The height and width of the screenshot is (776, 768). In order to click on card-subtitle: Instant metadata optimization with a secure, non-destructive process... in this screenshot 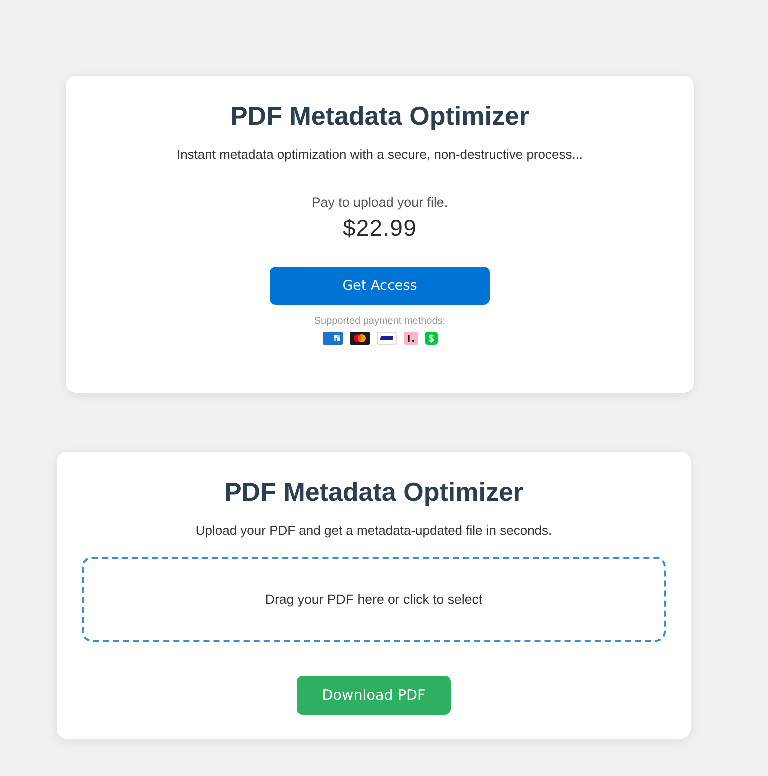, I will do `click(380, 155)`.